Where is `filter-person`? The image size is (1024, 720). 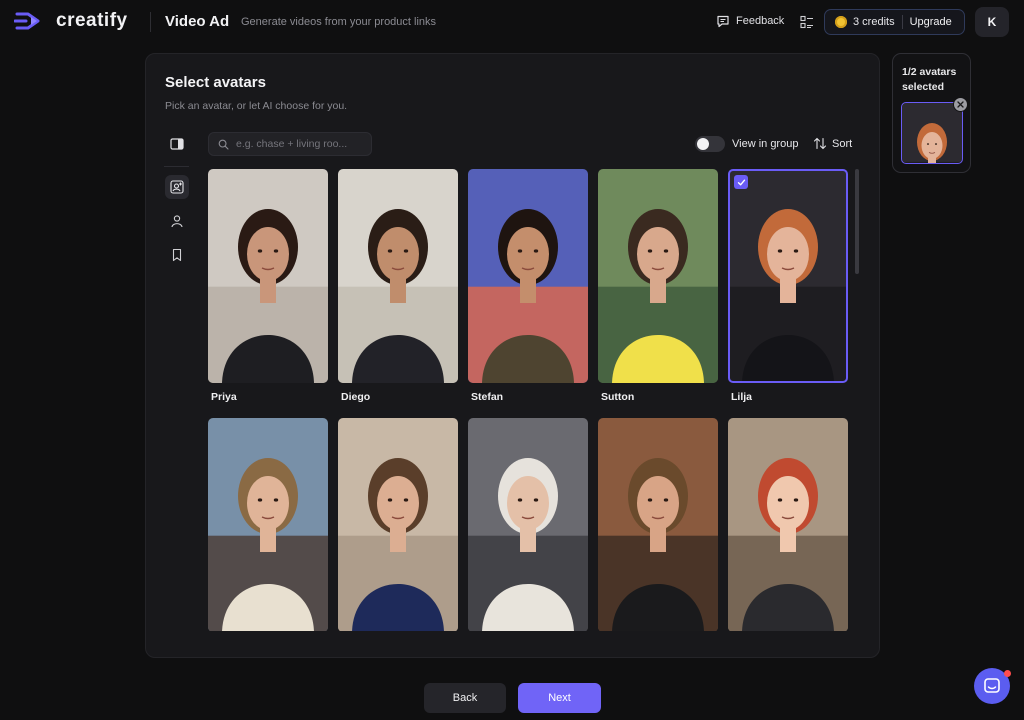
filter-person is located at coordinates (177, 221).